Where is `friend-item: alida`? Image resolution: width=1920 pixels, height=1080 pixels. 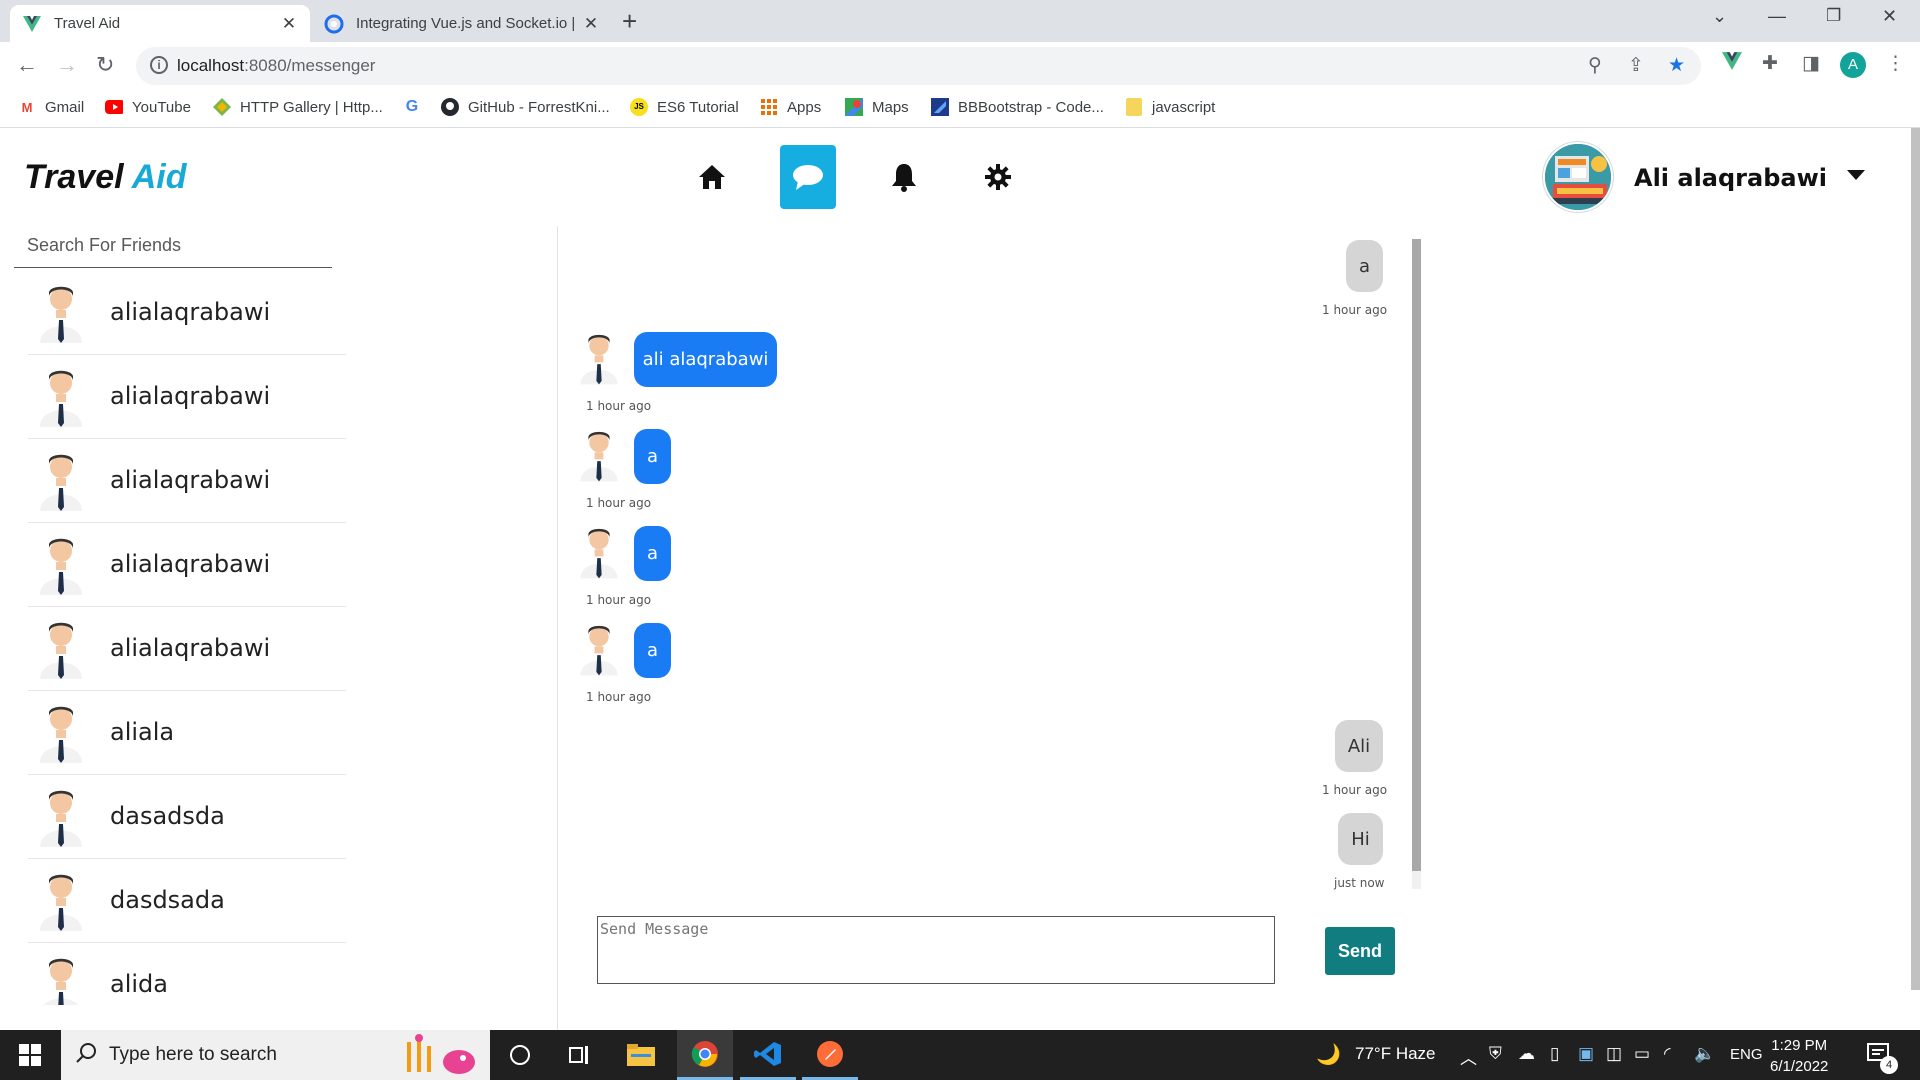 friend-item: alida is located at coordinates (187, 974).